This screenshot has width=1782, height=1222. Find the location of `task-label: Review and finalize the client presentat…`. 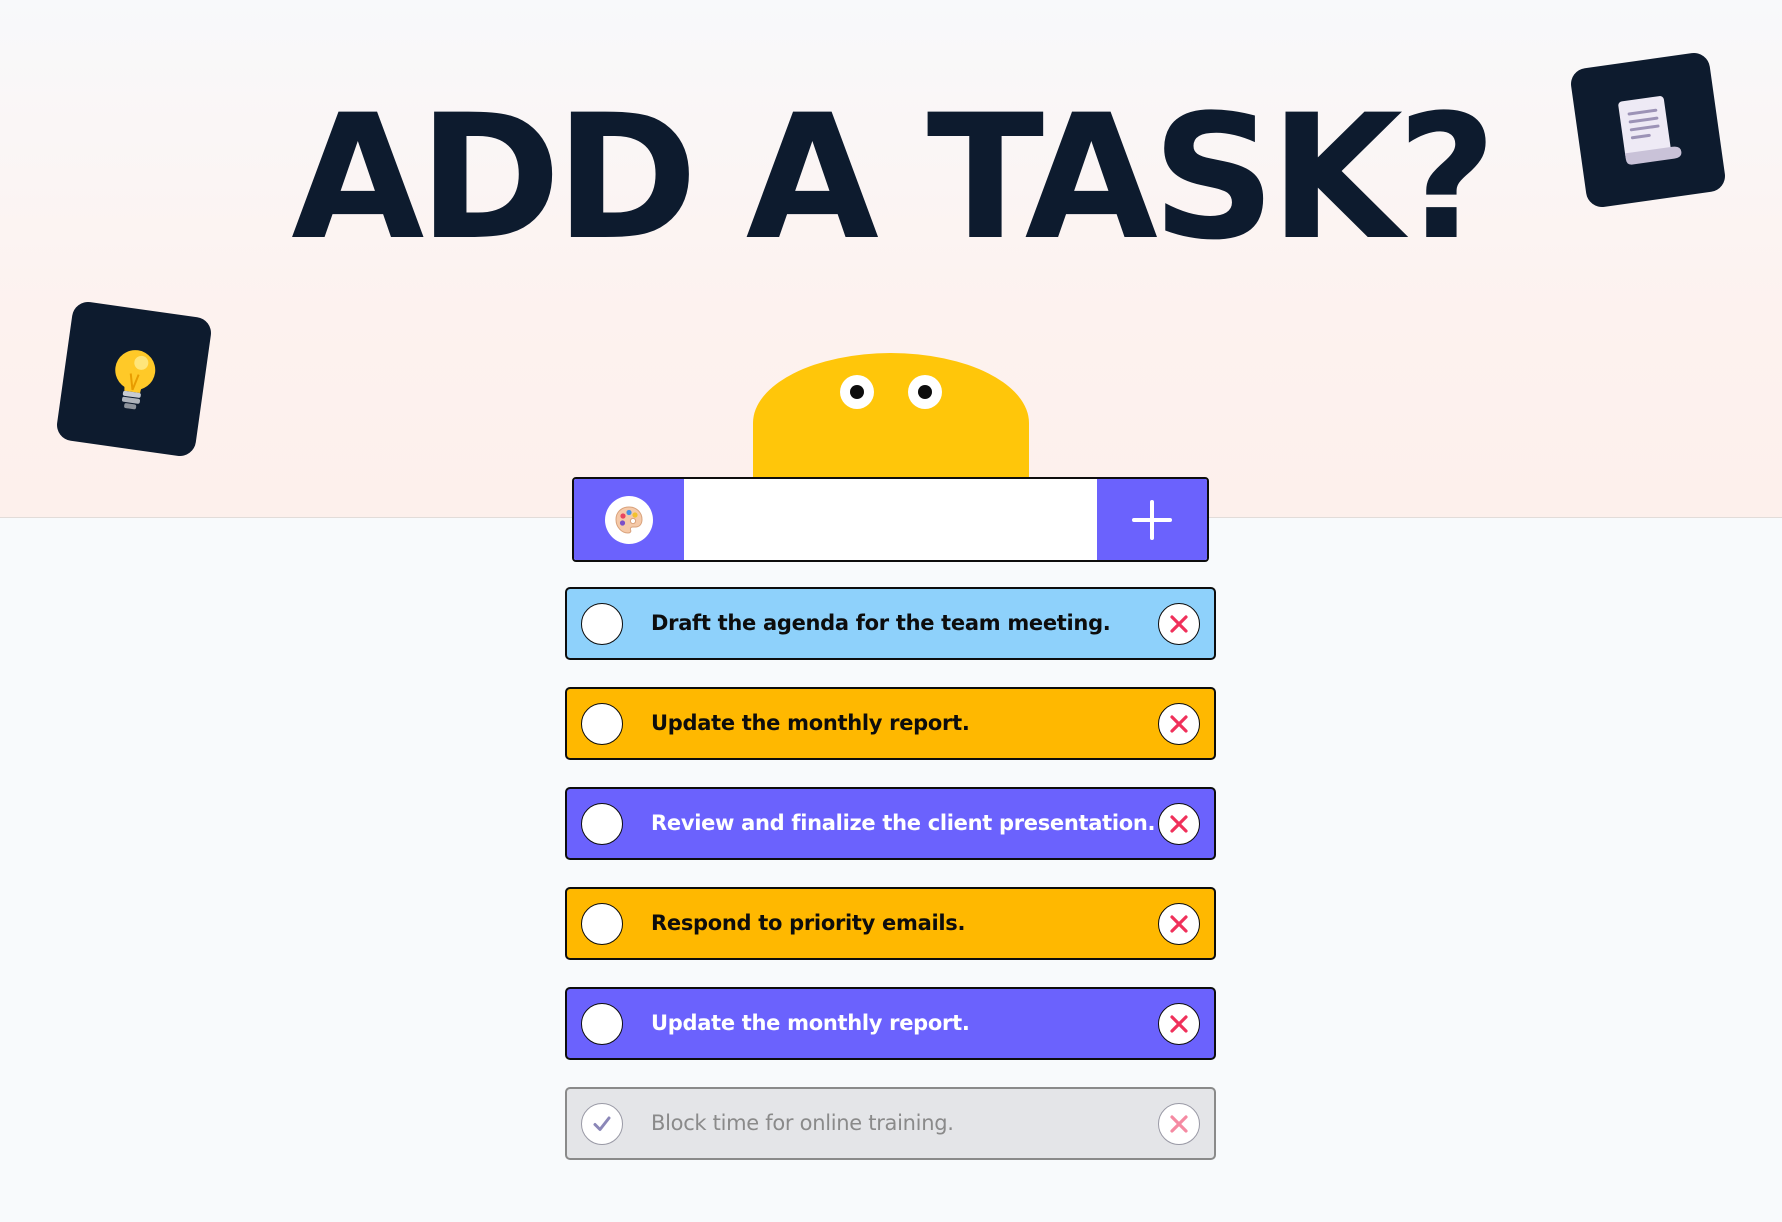

task-label: Review and finalize the client presentat… is located at coordinates (903, 823).